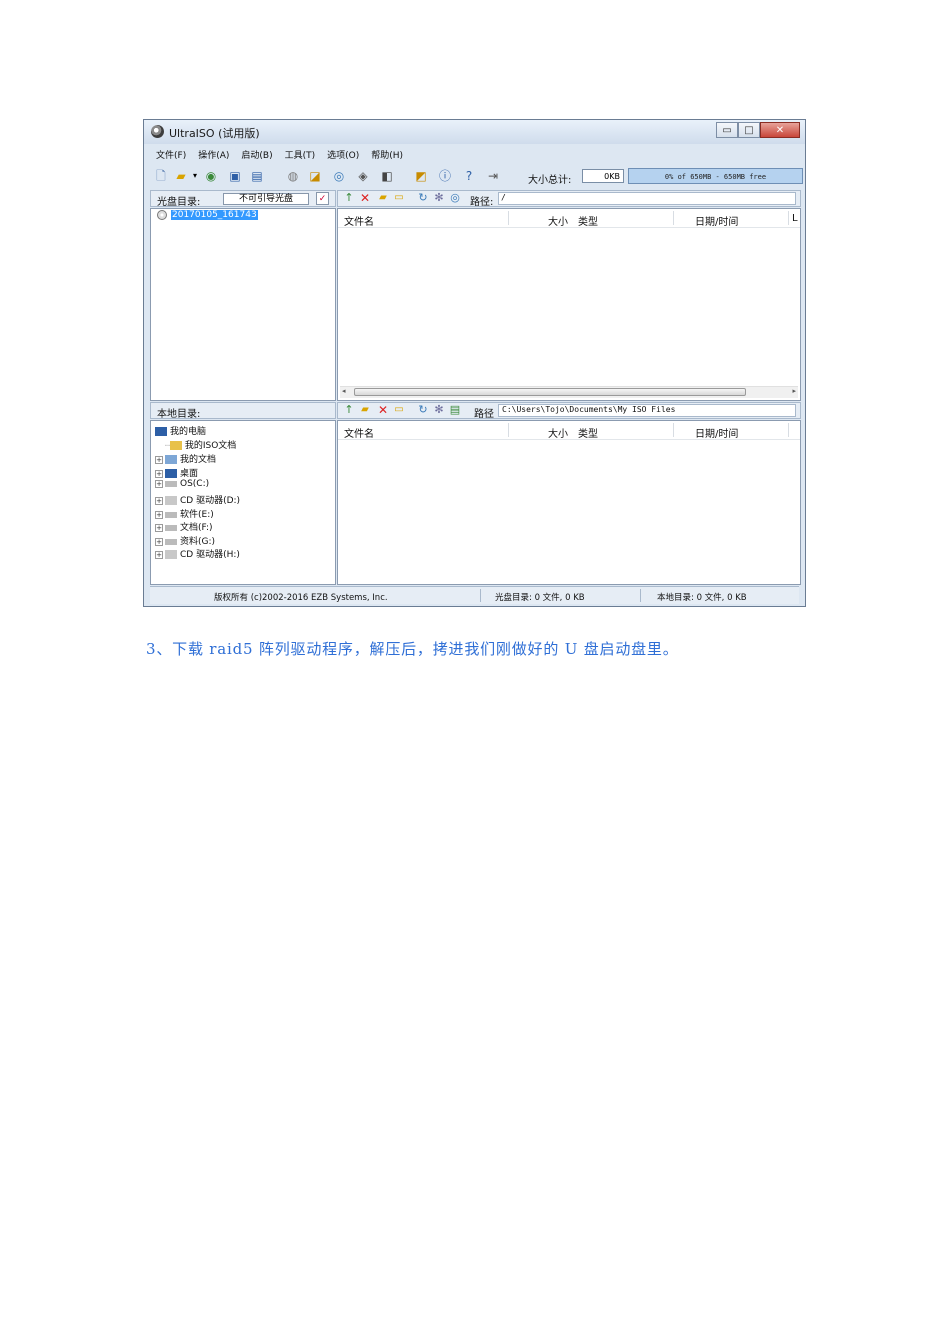  Describe the element at coordinates (423, 410) in the screenshot. I see `local-refresh-icon: ↻` at that location.